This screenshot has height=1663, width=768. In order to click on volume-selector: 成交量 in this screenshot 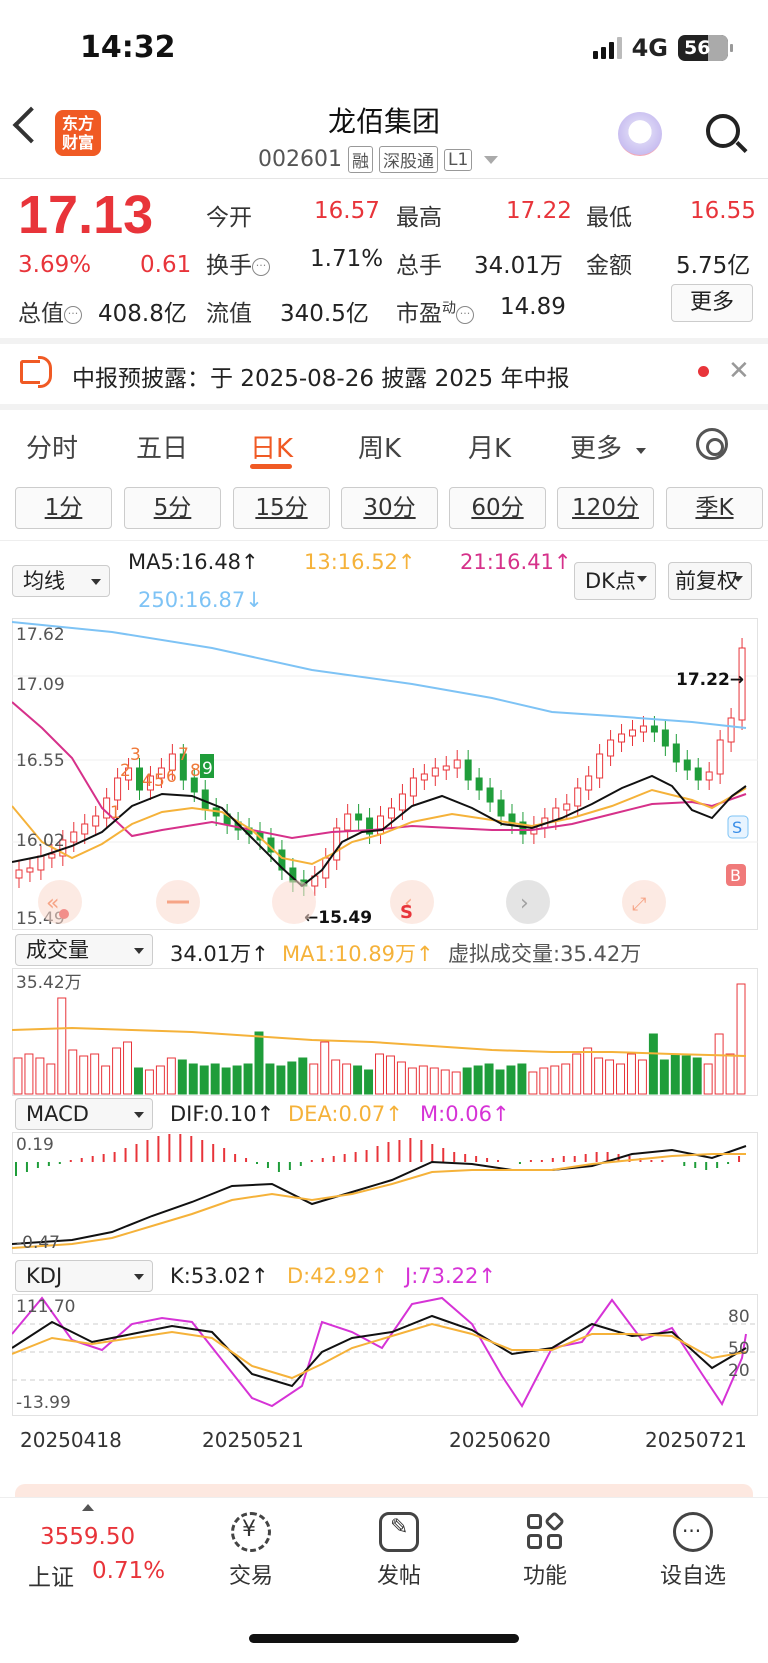, I will do `click(84, 950)`.